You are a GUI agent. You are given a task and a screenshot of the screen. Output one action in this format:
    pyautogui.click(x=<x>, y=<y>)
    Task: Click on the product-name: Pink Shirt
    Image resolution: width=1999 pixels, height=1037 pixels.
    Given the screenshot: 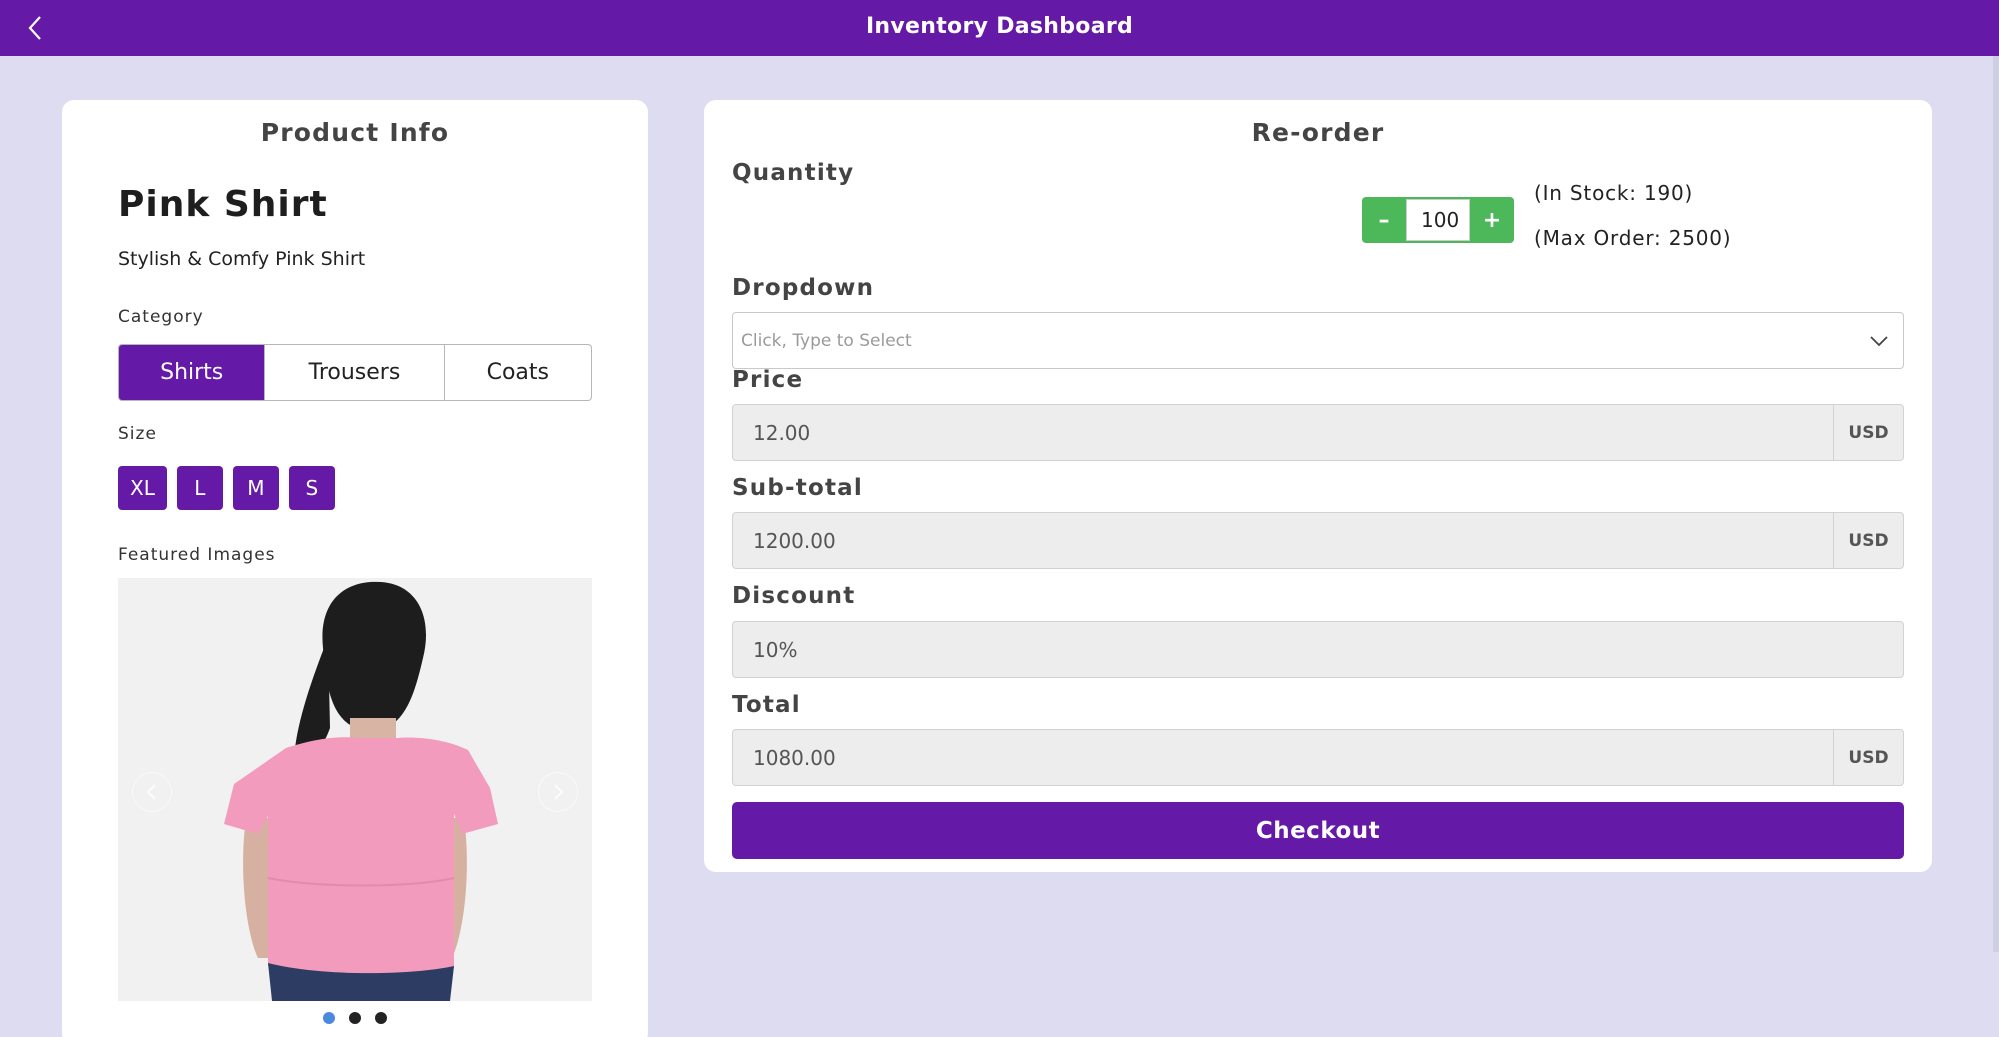 What is the action you would take?
    pyautogui.click(x=223, y=204)
    